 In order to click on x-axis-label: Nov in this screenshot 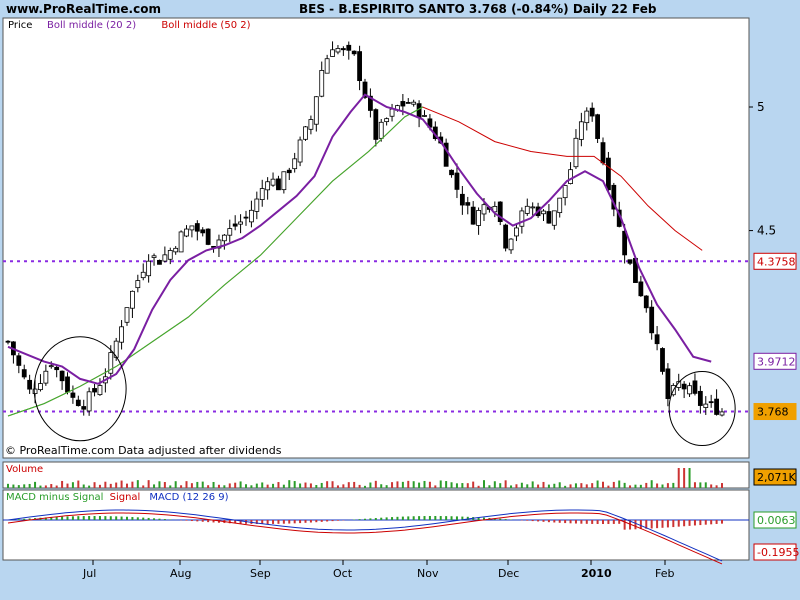, I will do `click(428, 573)`.